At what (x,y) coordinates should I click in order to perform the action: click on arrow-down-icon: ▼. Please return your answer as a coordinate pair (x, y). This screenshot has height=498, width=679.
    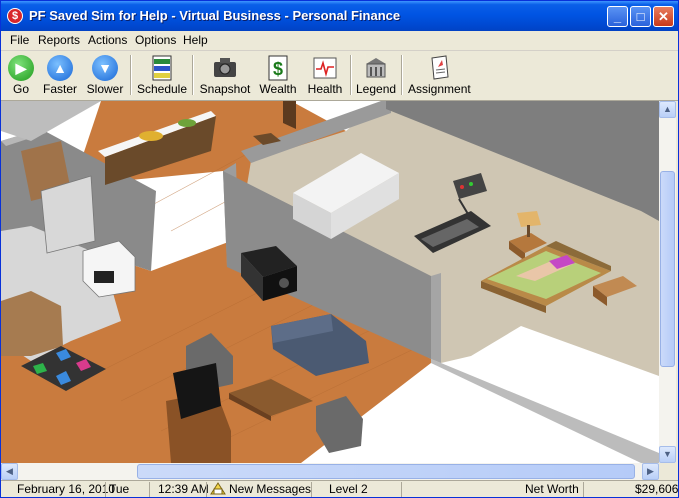
    Looking at the image, I should click on (105, 68).